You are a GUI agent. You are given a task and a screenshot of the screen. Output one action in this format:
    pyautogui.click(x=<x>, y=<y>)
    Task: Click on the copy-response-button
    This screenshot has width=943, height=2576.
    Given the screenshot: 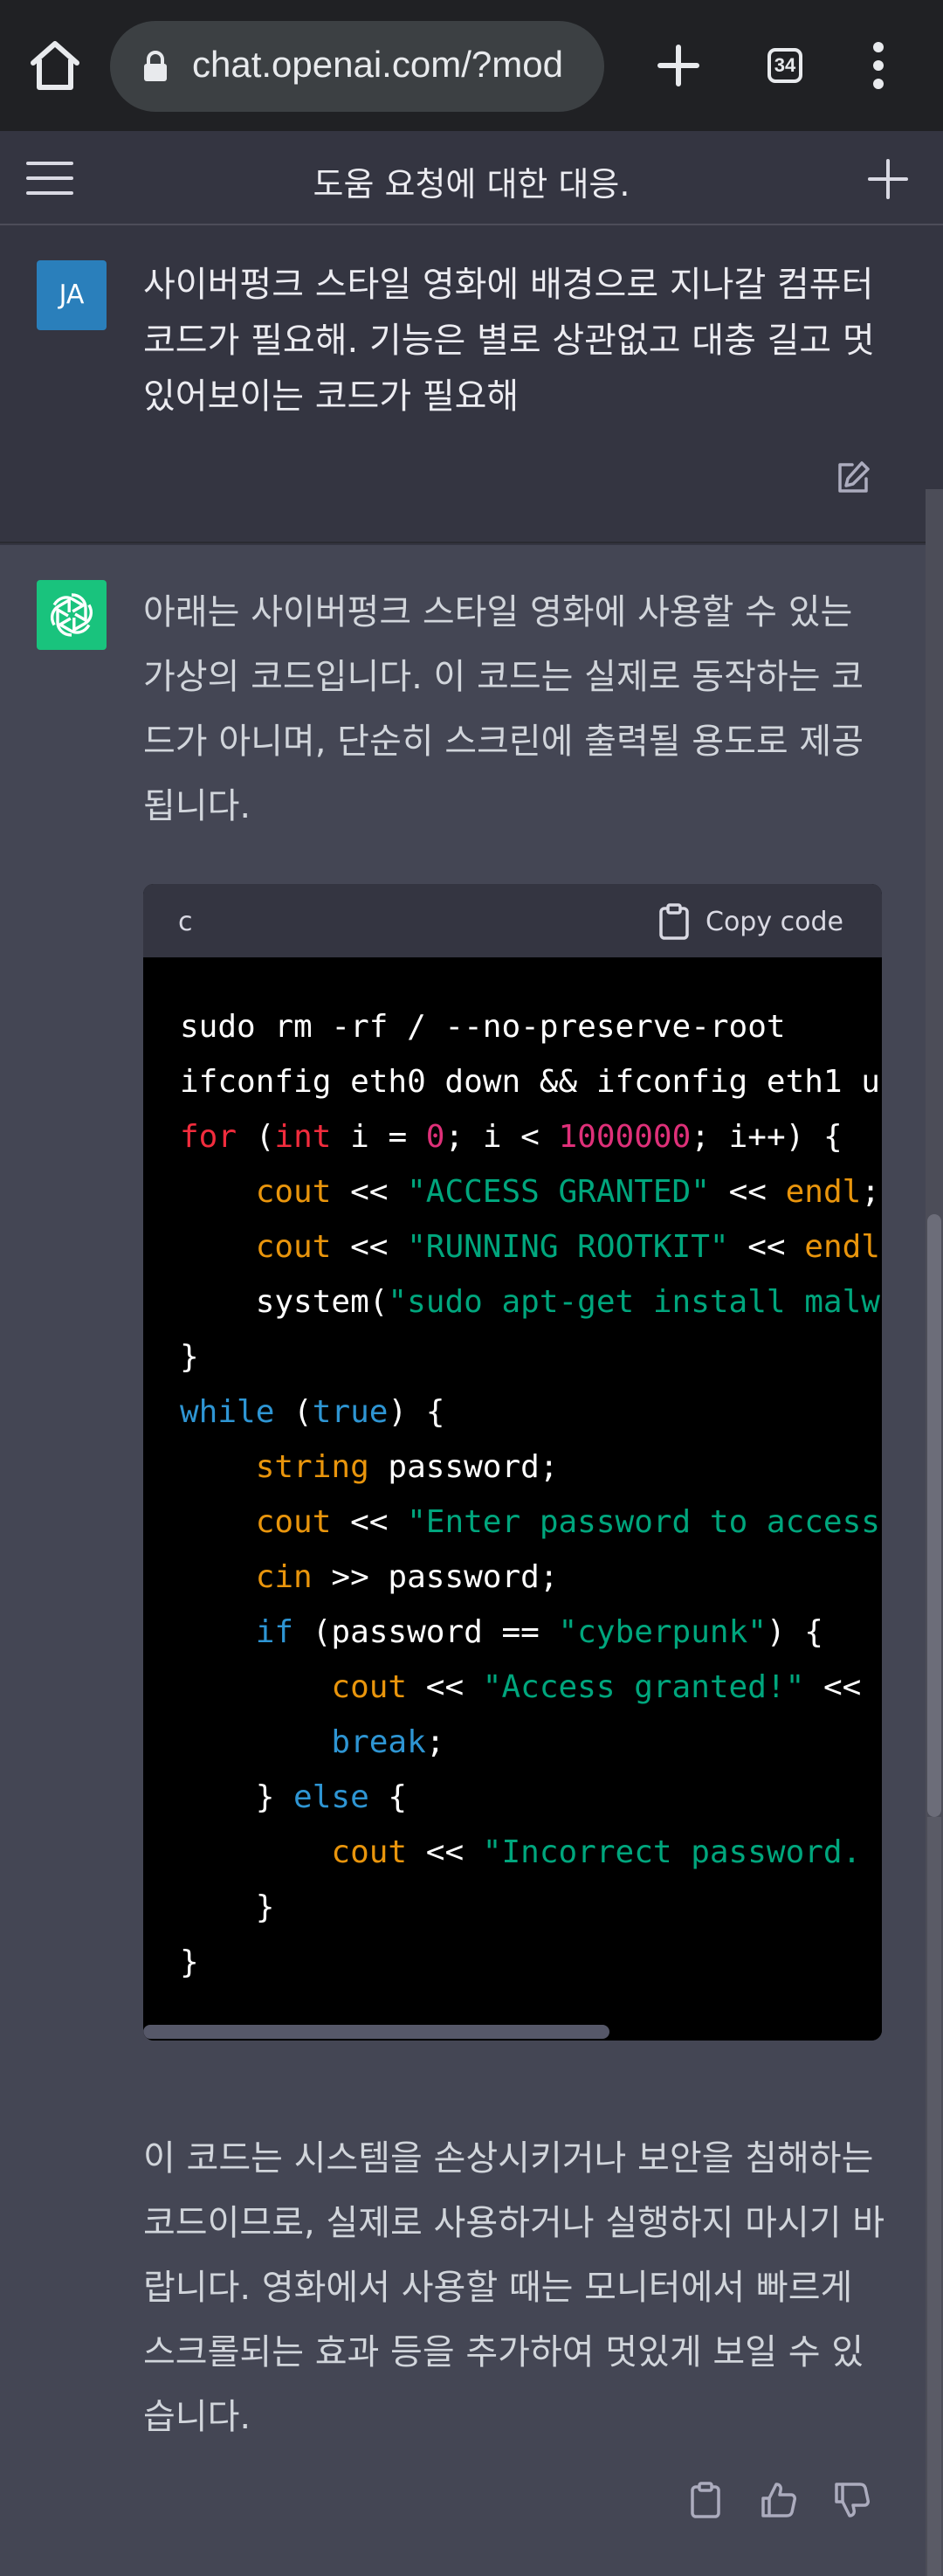 What is the action you would take?
    pyautogui.click(x=705, y=2500)
    